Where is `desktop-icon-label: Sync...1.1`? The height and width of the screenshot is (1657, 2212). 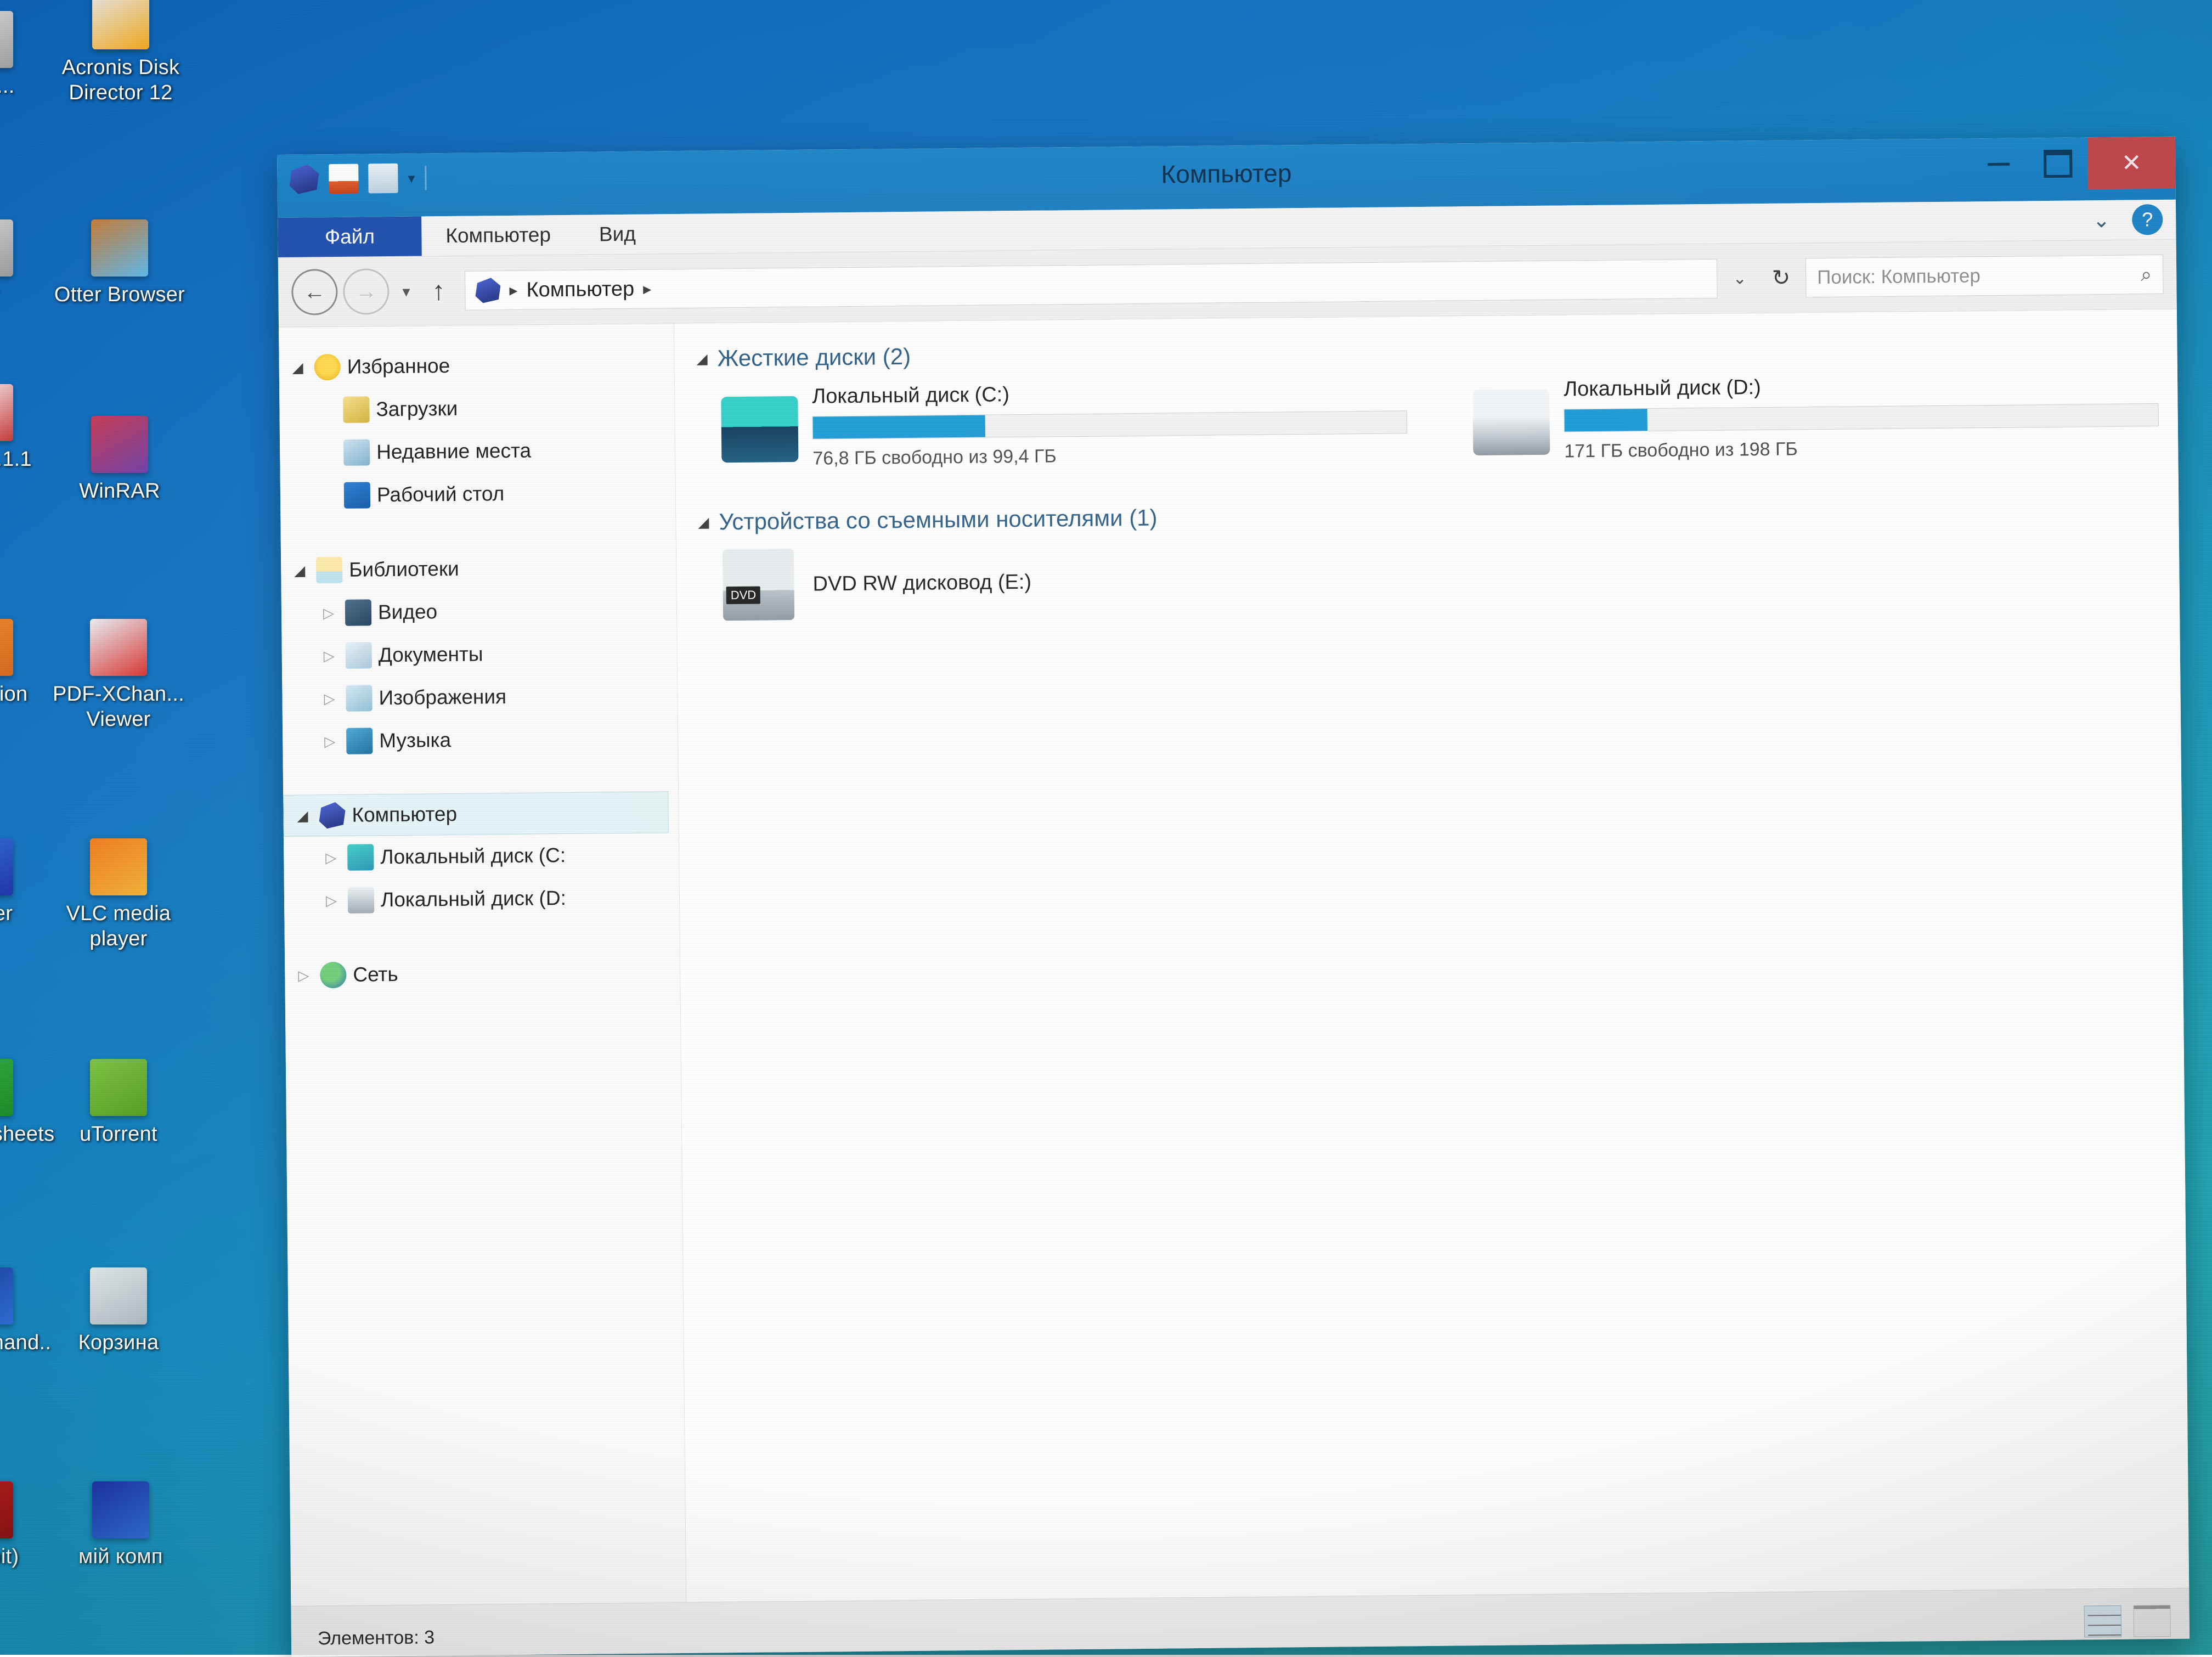
desktop-icon-label: Sync...1.1 is located at coordinates (33, 459).